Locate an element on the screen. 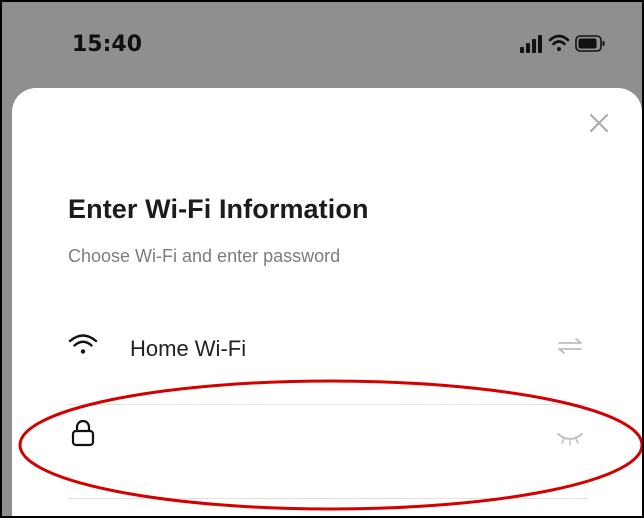  swap-arrows-icon is located at coordinates (570, 346).